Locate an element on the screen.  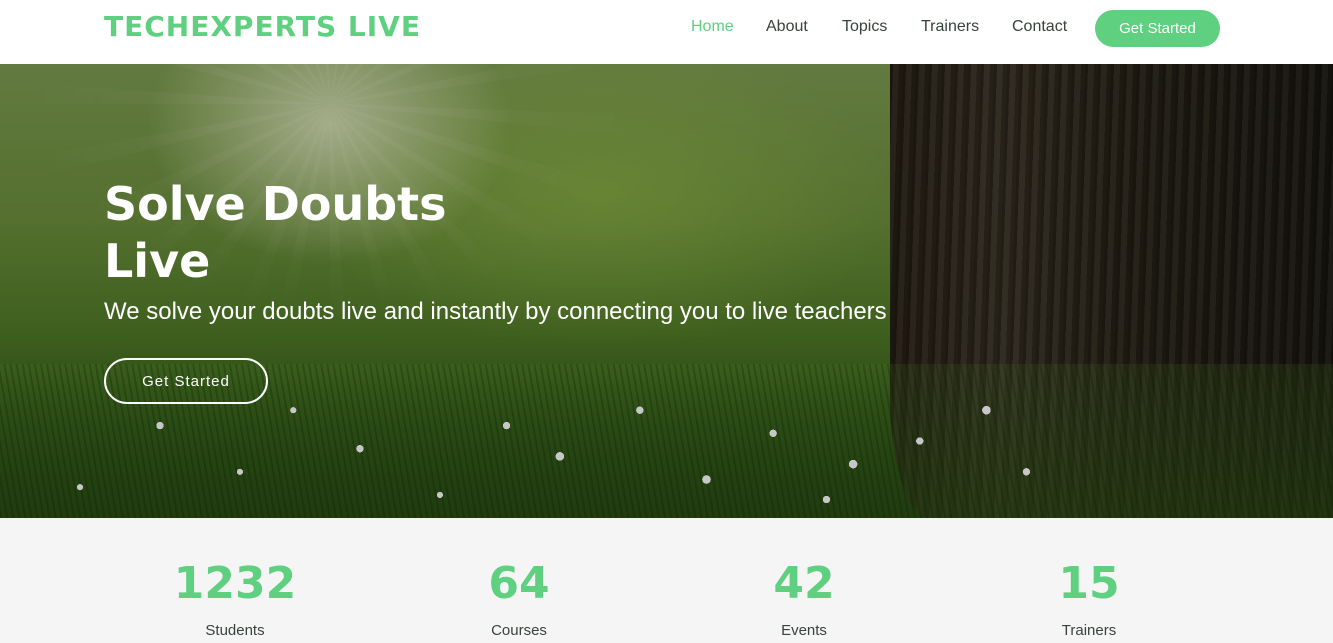
count-label: Courses is located at coordinates (519, 630).